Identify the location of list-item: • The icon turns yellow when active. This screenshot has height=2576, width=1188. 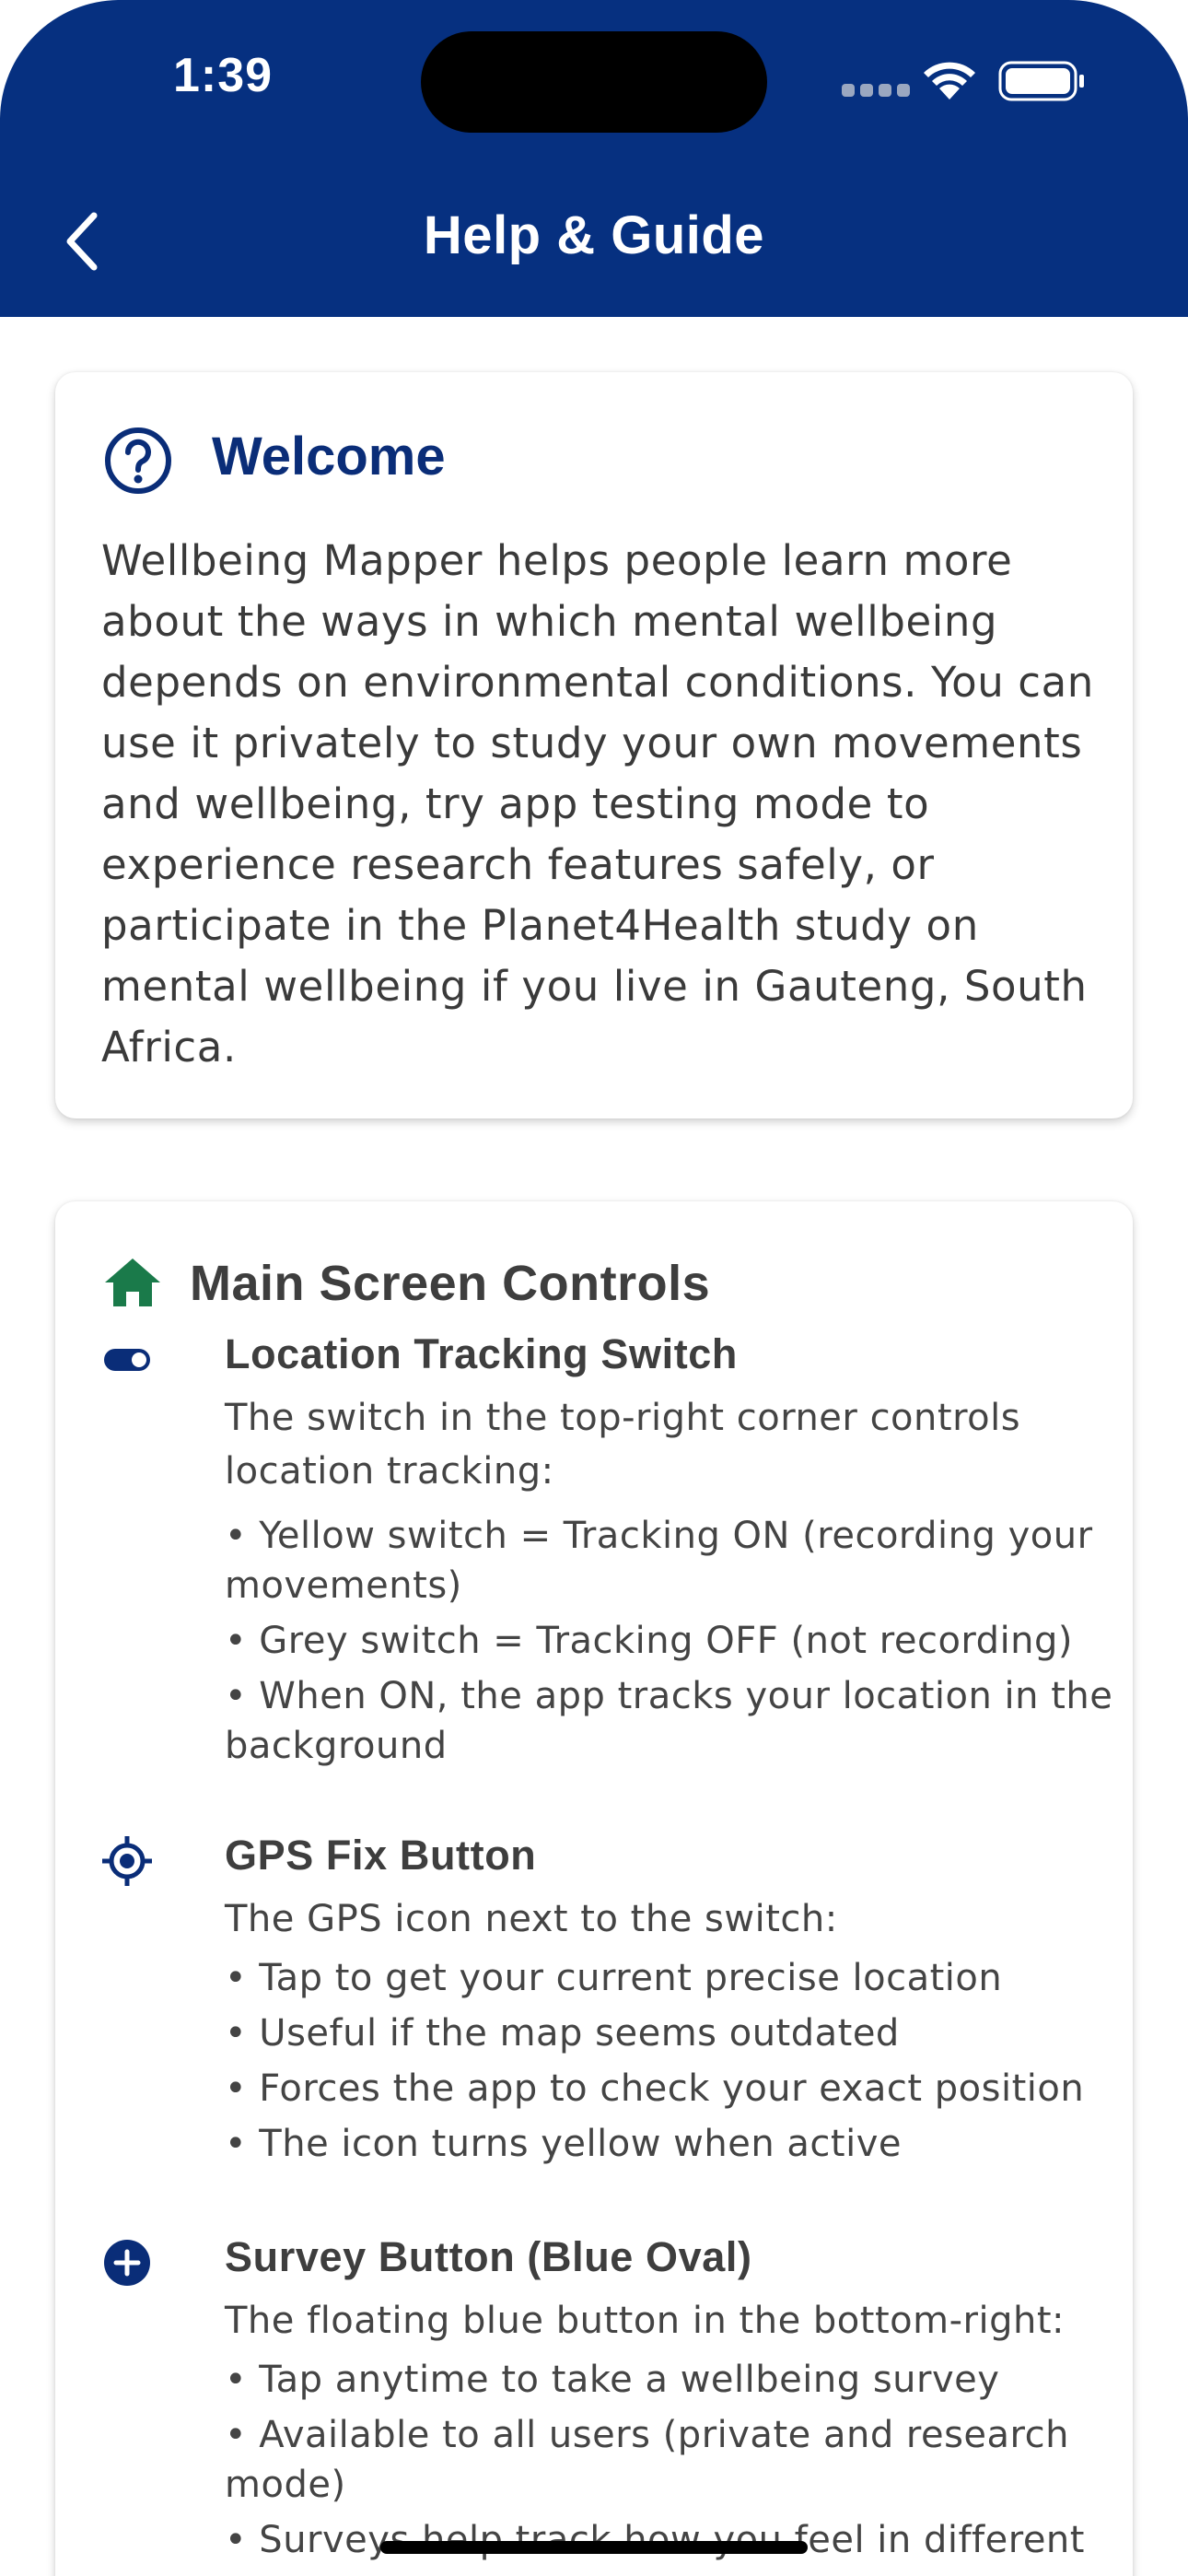
(563, 2144).